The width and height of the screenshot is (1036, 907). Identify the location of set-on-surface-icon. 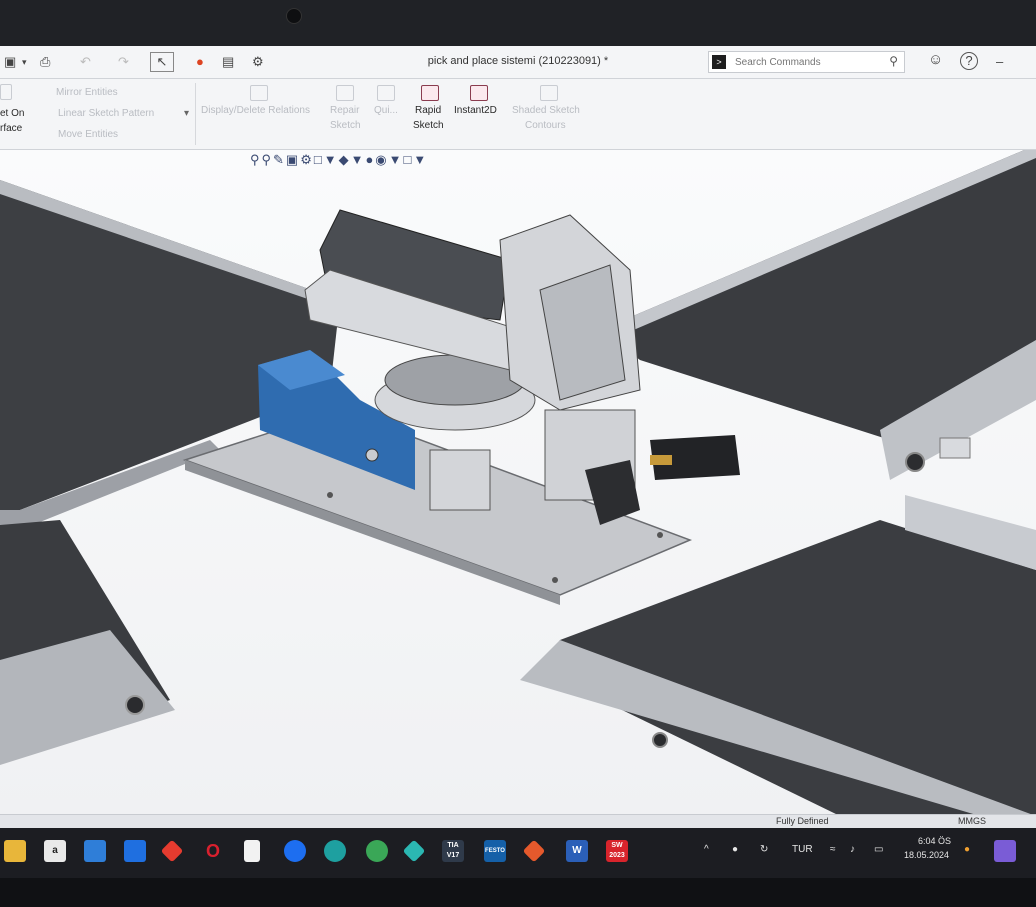
(6, 92).